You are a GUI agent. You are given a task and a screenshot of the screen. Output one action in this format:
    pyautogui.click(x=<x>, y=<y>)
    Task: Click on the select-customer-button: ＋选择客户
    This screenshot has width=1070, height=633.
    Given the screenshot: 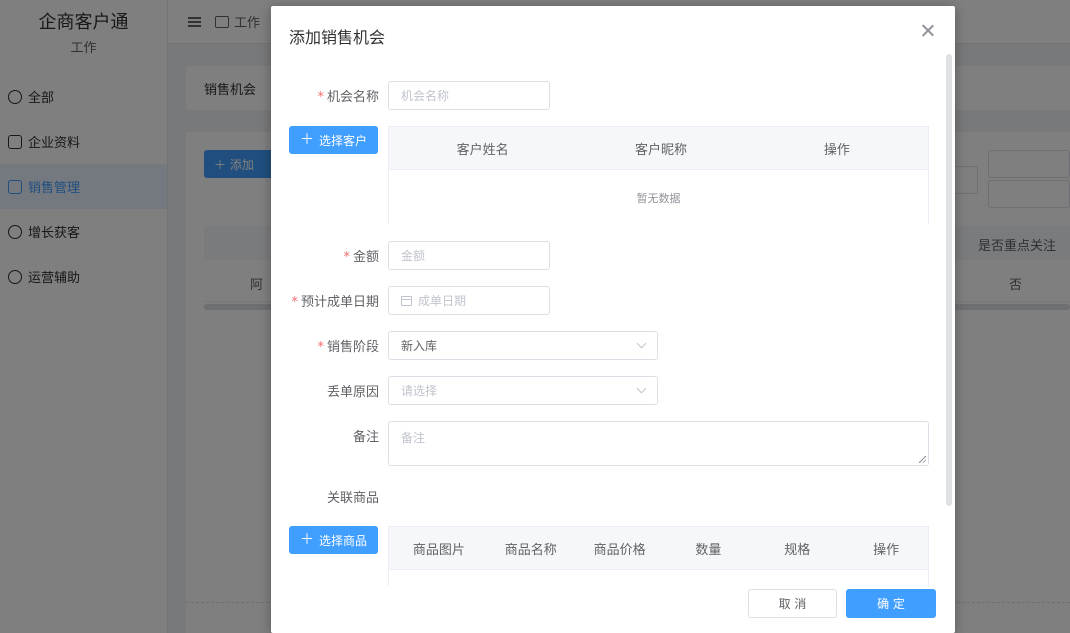 What is the action you would take?
    pyautogui.click(x=333, y=140)
    